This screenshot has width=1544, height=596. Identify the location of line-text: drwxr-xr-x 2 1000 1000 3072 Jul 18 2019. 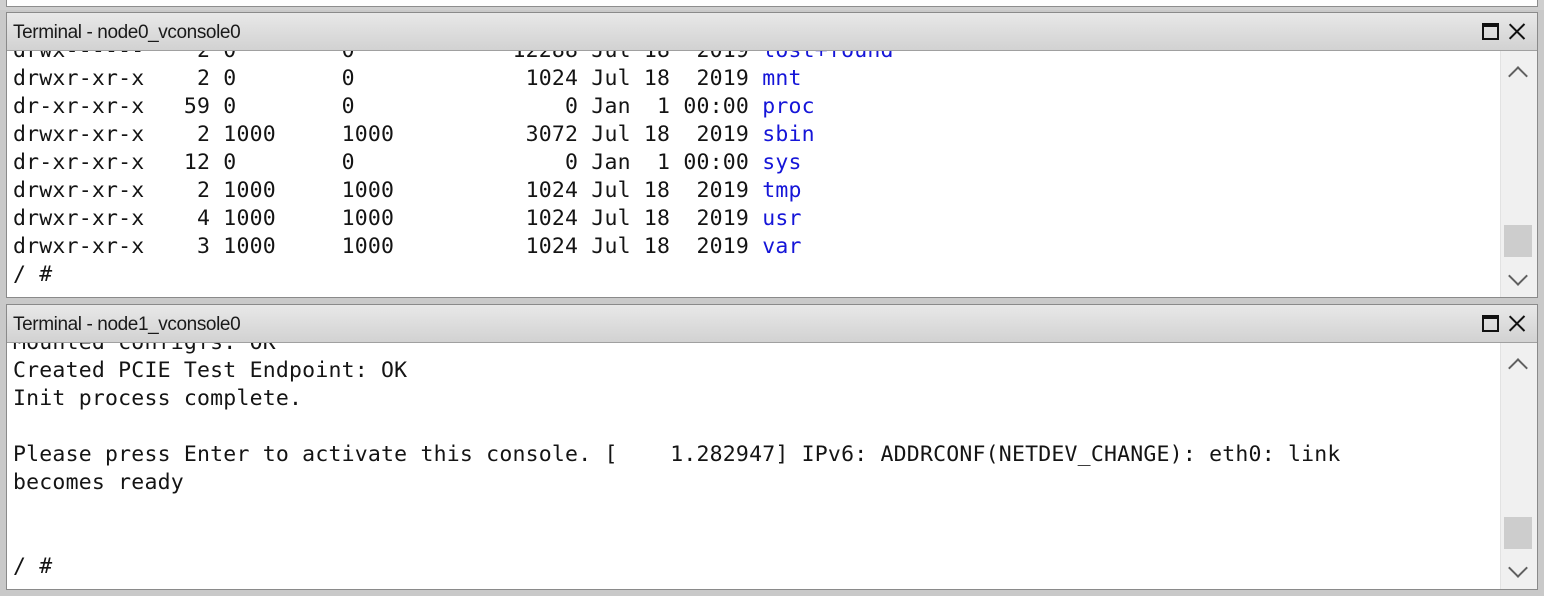
(388, 134).